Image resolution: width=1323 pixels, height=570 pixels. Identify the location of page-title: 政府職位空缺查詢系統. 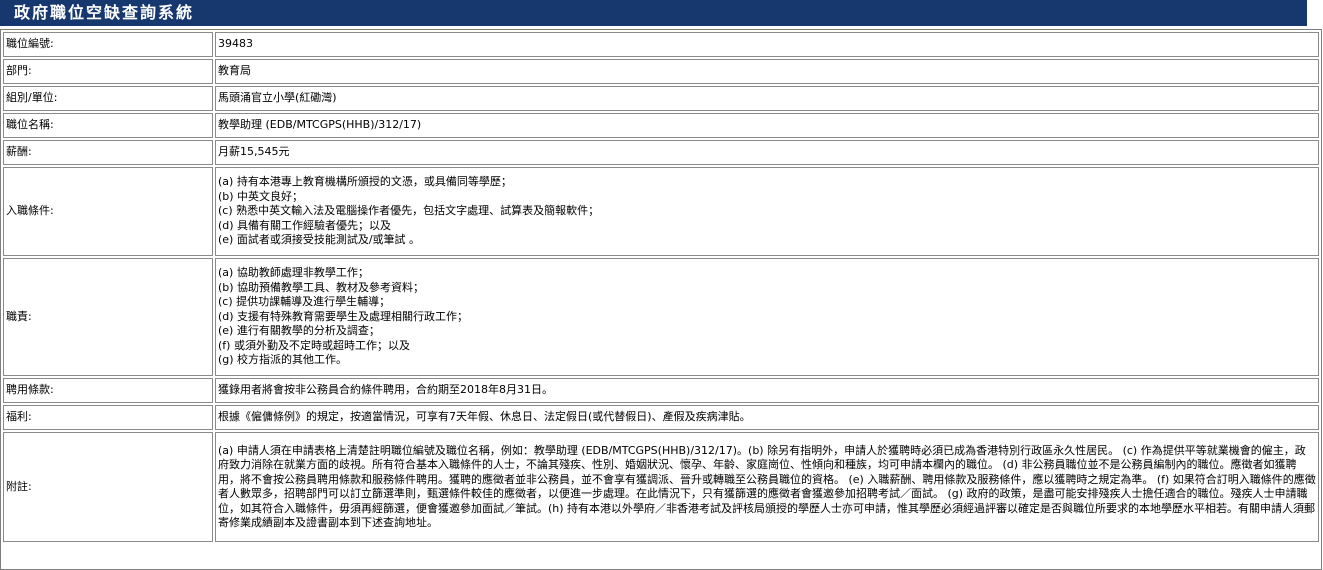
(653, 13).